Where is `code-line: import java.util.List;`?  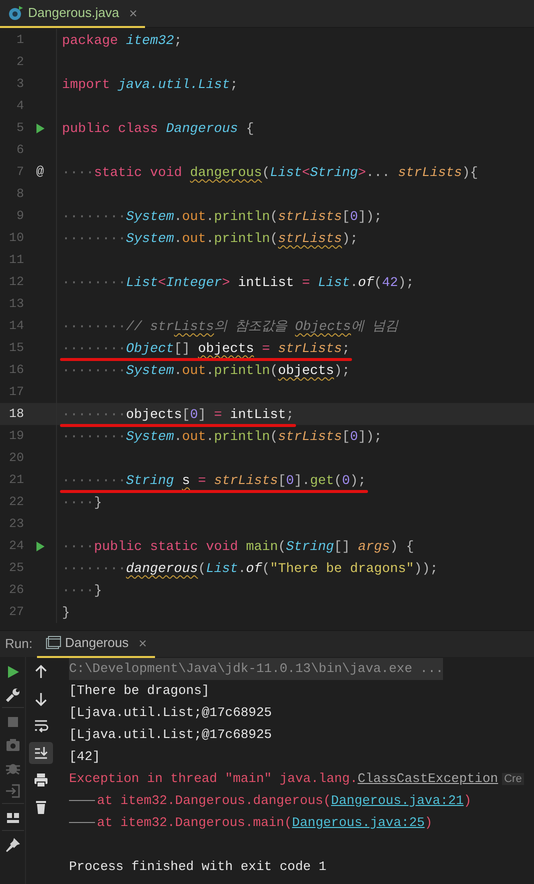
code-line: import java.util.List; is located at coordinates (150, 85).